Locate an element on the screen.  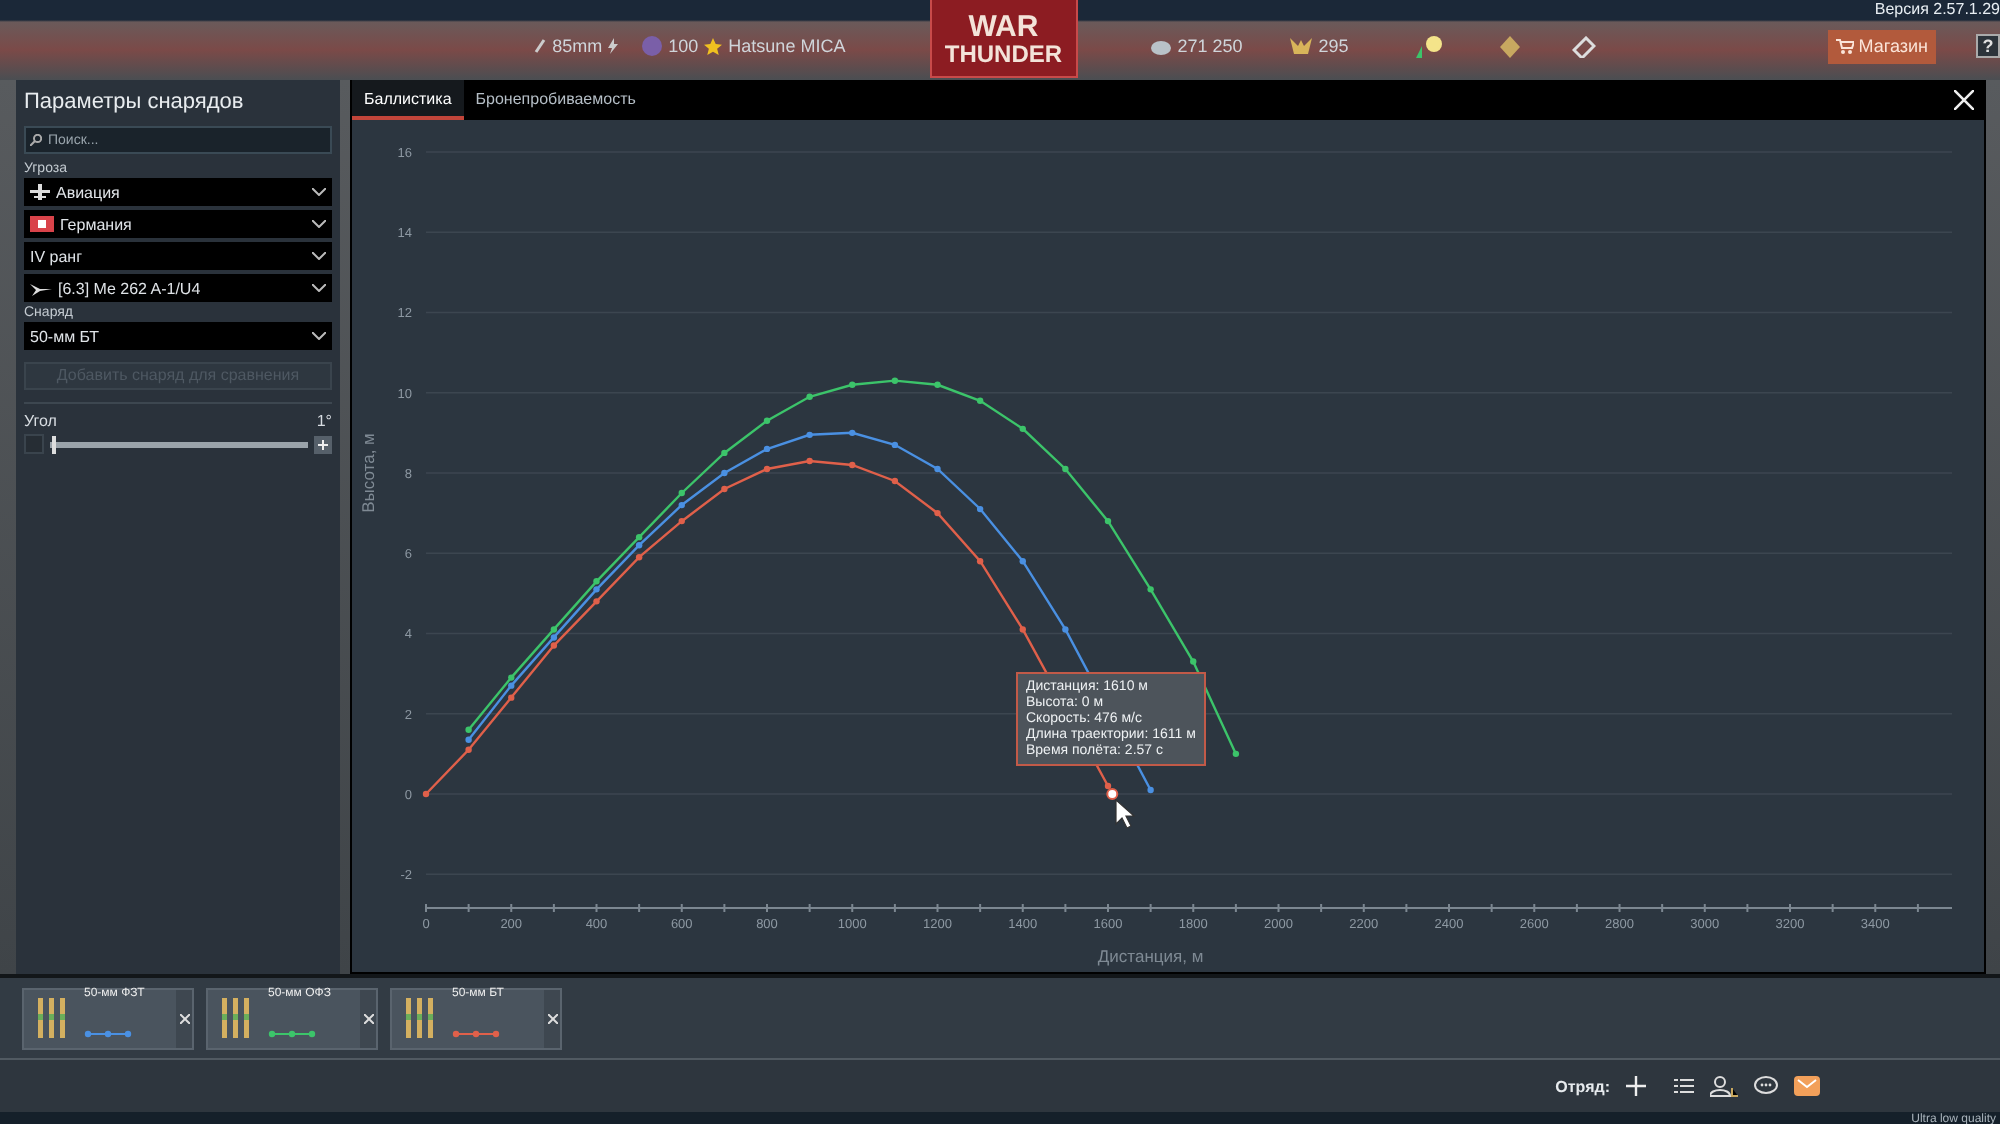
mouse-cursor-icon is located at coordinates (1125, 813).